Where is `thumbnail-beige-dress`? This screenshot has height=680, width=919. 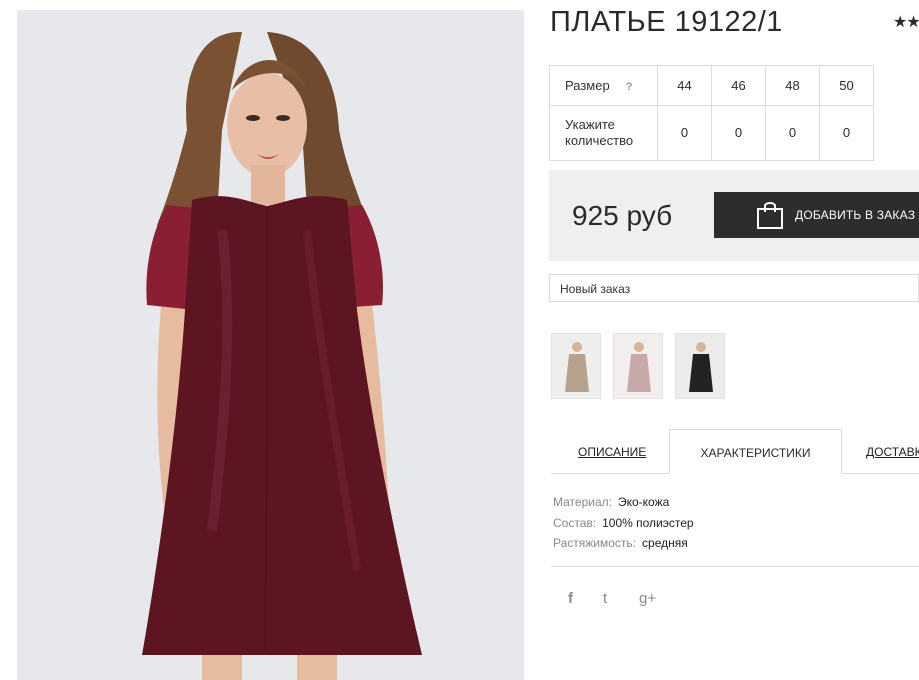 thumbnail-beige-dress is located at coordinates (576, 366).